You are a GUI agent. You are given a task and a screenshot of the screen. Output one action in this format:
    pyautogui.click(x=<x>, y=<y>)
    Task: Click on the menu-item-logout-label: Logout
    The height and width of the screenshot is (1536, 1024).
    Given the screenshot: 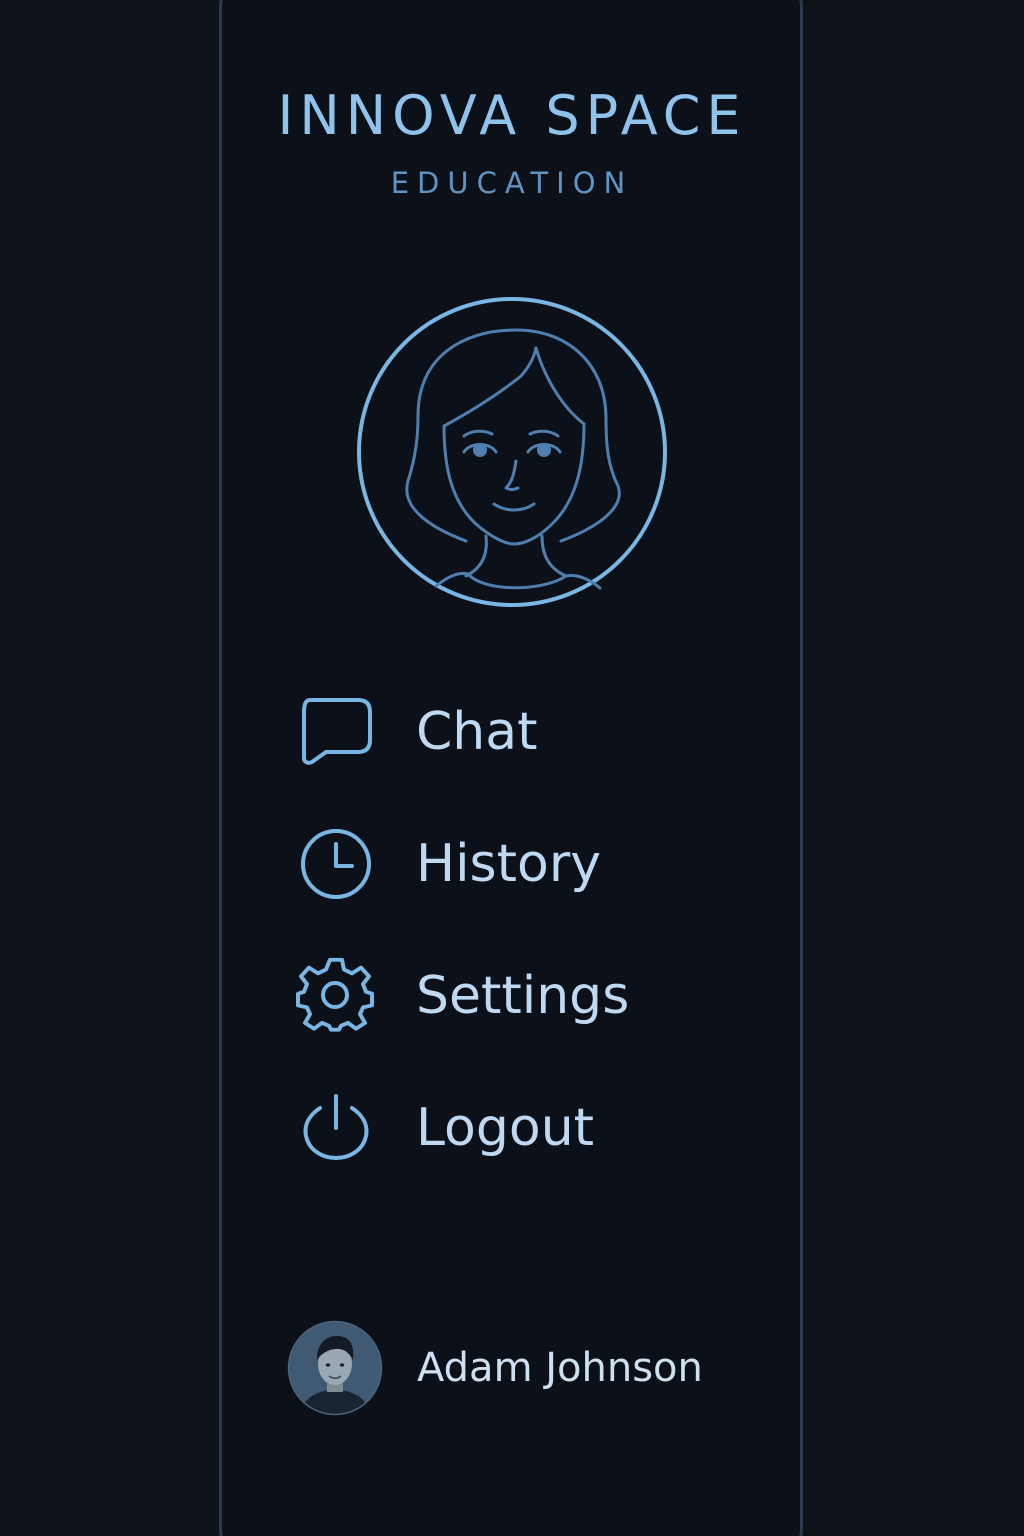 What is the action you would take?
    pyautogui.click(x=505, y=1128)
    